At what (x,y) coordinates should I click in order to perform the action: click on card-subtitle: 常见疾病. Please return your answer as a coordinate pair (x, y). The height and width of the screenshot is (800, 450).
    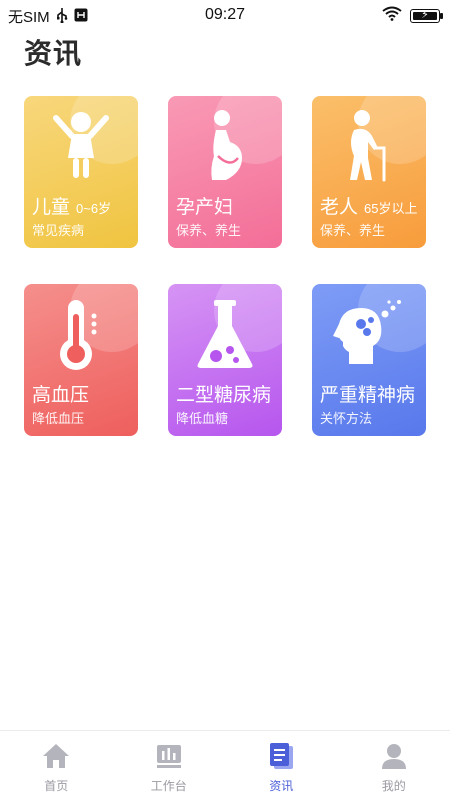
    Looking at the image, I should click on (58, 230).